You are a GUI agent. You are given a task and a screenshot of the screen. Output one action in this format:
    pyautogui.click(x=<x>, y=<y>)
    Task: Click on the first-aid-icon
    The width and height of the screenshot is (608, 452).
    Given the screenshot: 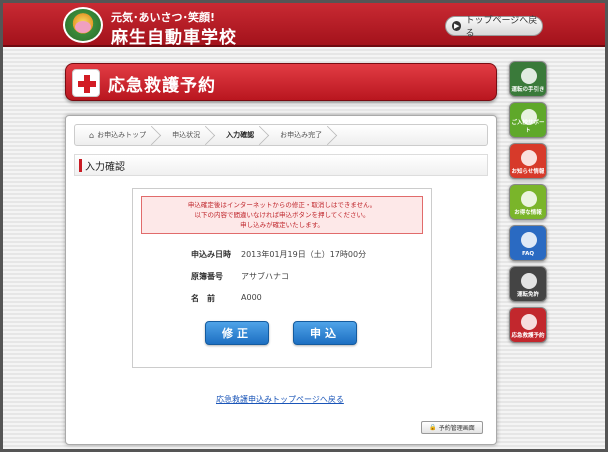 What is the action you would take?
    pyautogui.click(x=529, y=322)
    